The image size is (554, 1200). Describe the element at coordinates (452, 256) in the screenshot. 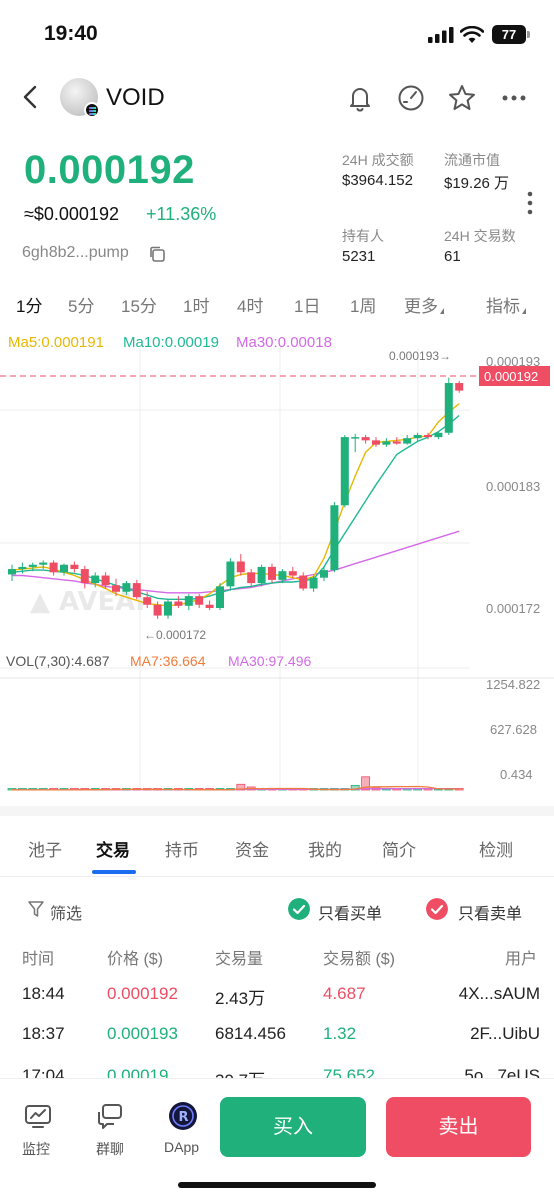

I see `tx-count-value: 61` at that location.